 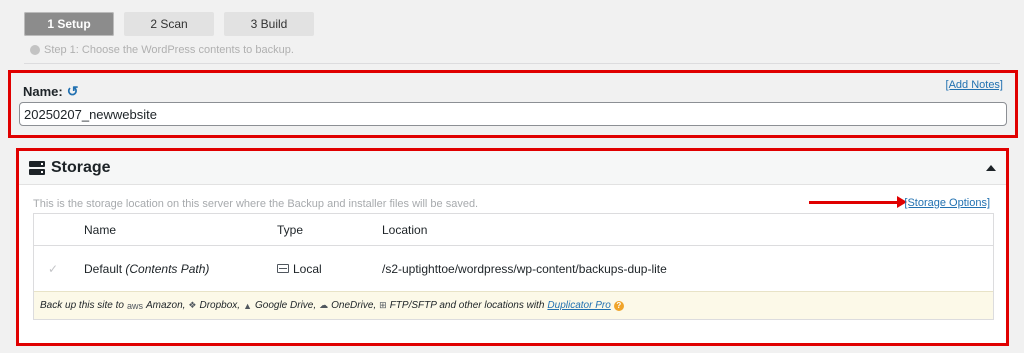 What do you see at coordinates (354, 305) in the screenshot?
I see `promo-onedrive: OneDrive,` at bounding box center [354, 305].